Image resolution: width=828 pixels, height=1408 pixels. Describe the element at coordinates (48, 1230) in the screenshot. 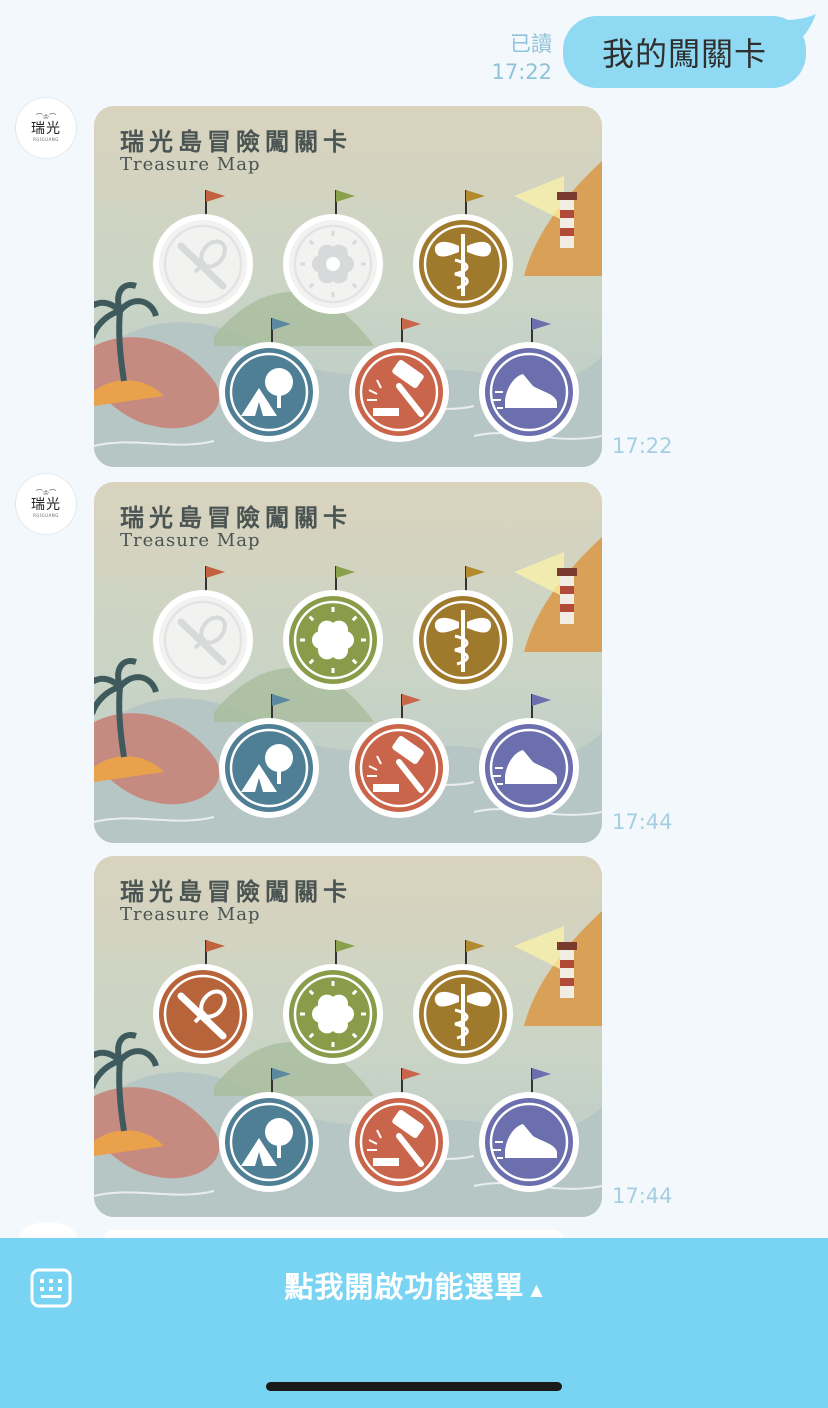

I see `avatar-partial` at that location.